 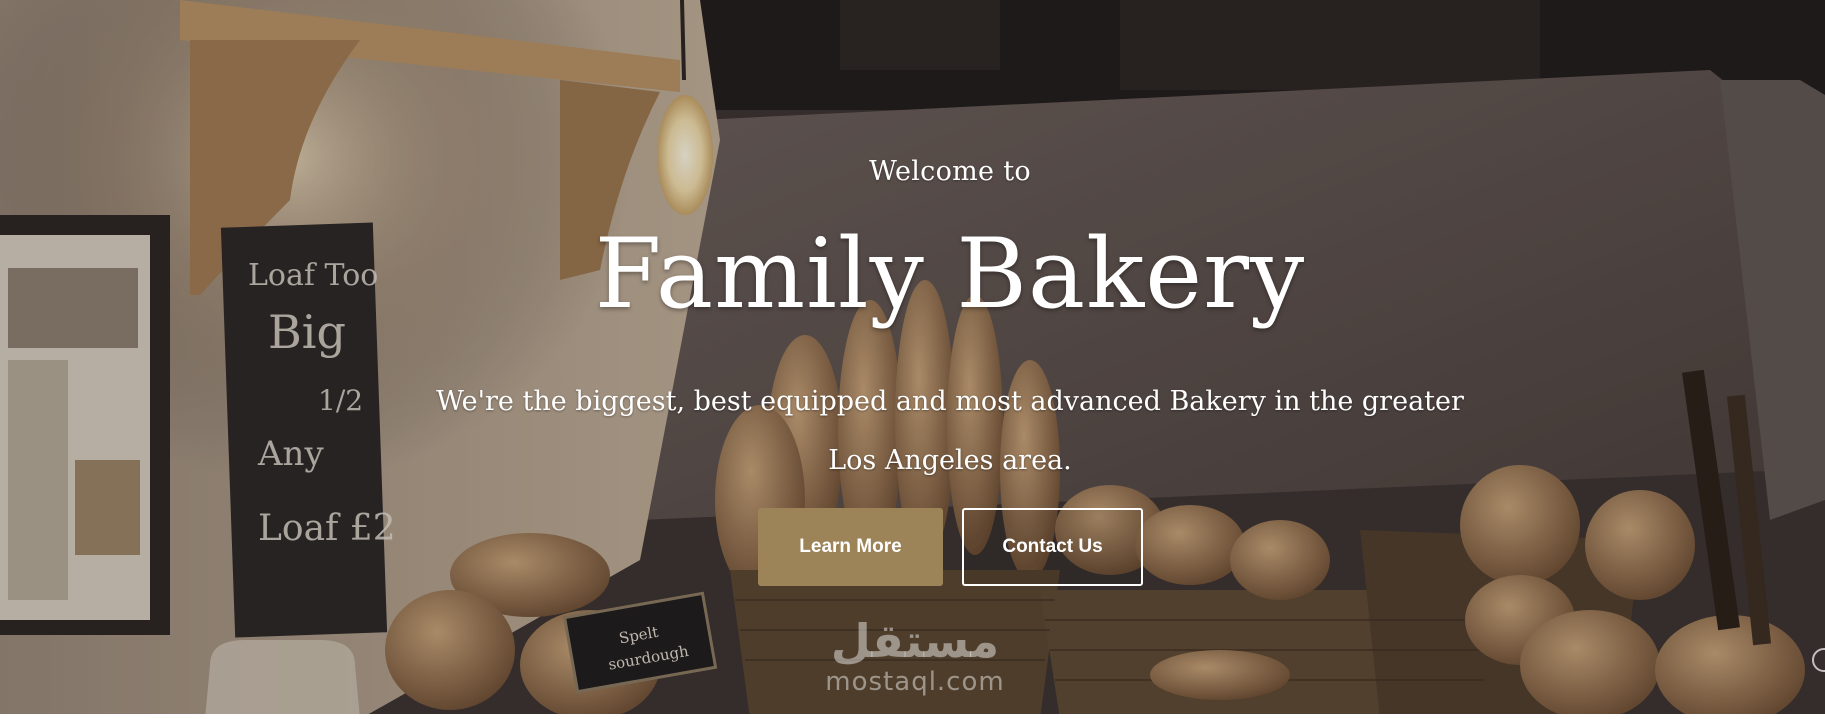 What do you see at coordinates (850, 547) in the screenshot?
I see `learn-more-button: Learn More` at bounding box center [850, 547].